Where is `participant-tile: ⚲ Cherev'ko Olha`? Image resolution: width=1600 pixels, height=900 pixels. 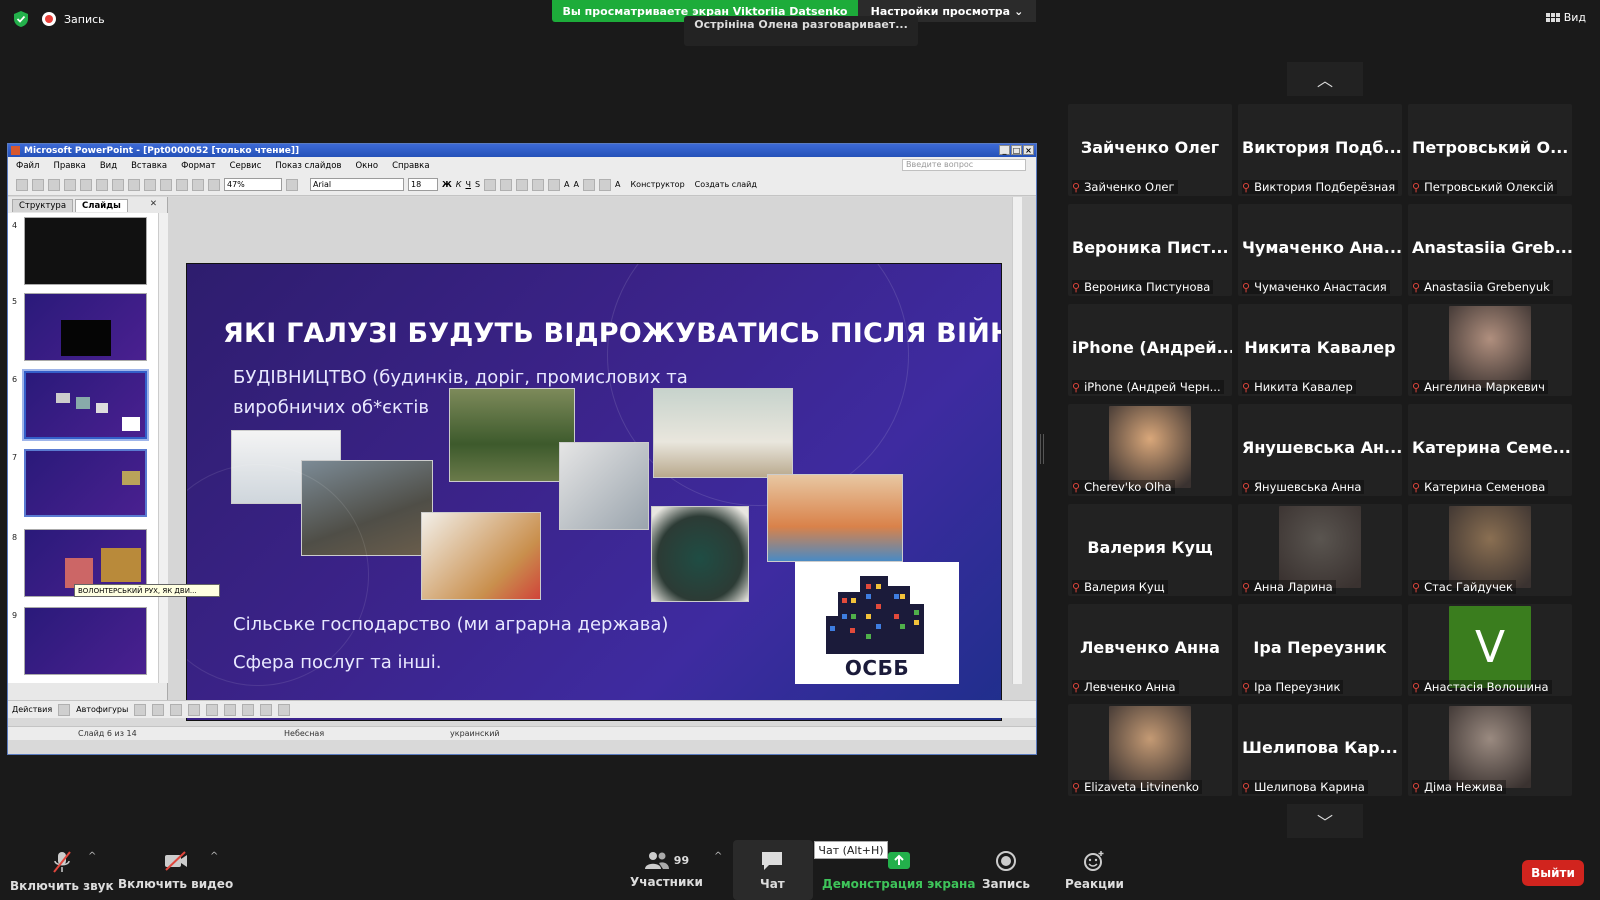
participant-tile: ⚲ Cherev'ko Olha is located at coordinates (1150, 450).